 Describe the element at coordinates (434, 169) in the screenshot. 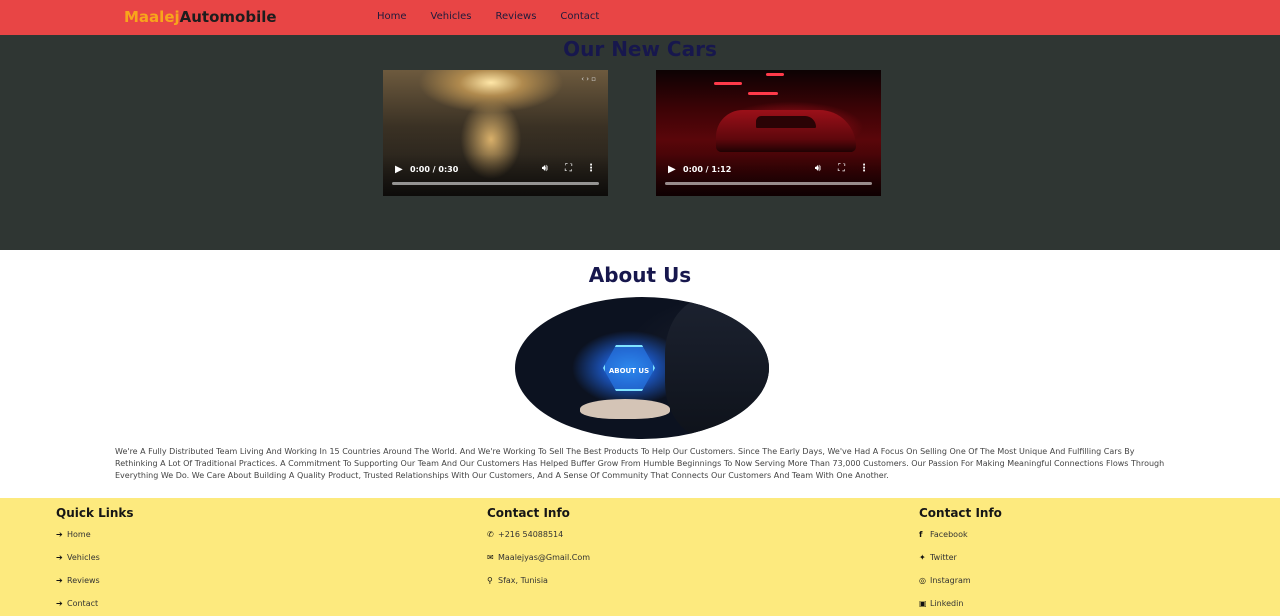

I see `video-time: 0:00 / 0:30` at that location.